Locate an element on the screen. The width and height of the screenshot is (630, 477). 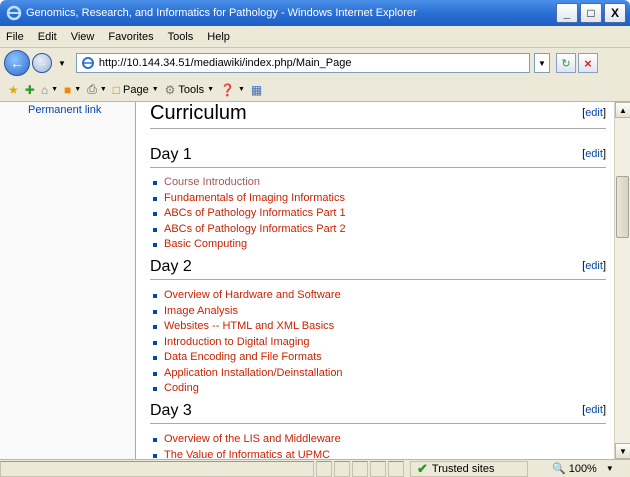
rss-feed-icon: ■ is located at coordinates (68, 89).